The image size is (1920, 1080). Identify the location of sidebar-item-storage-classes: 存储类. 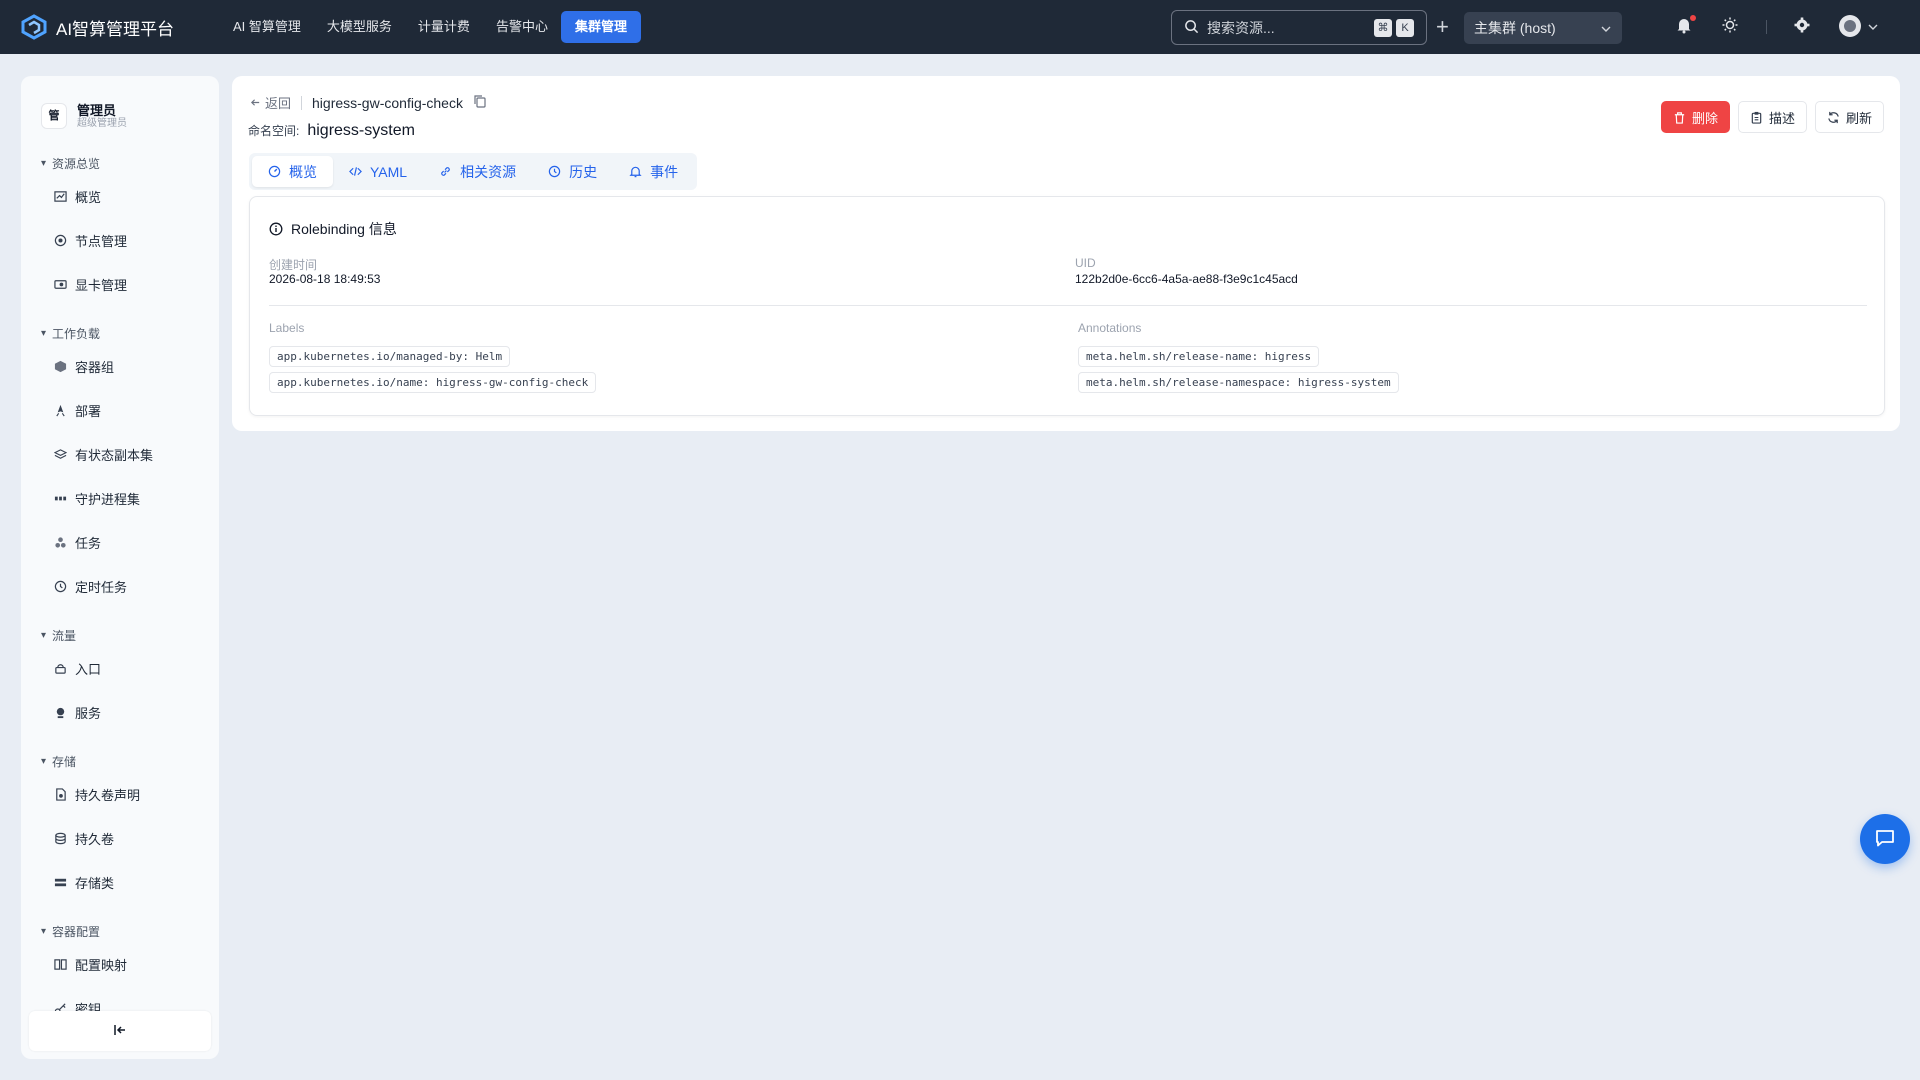
(120, 882).